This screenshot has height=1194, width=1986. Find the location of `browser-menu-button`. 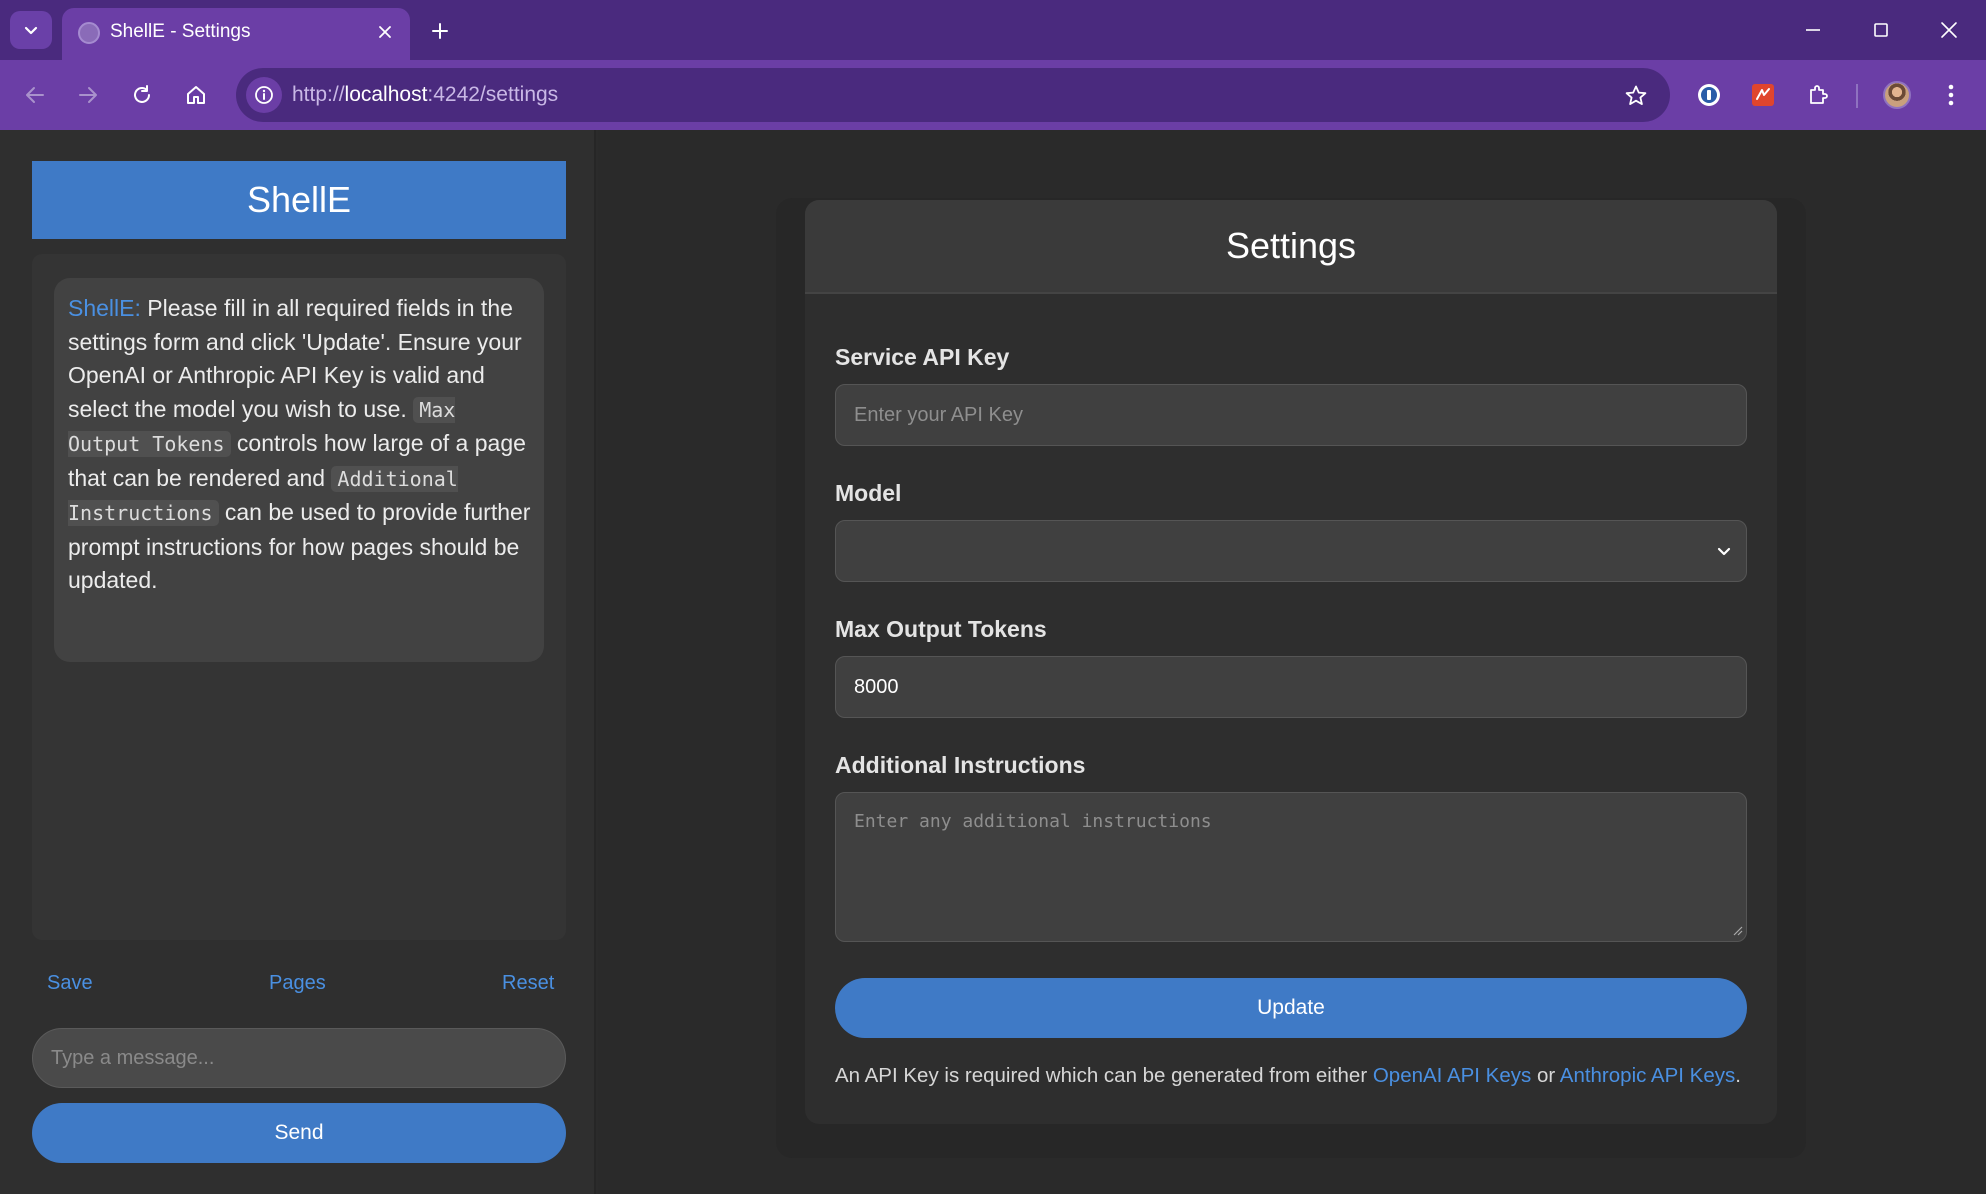

browser-menu-button is located at coordinates (1951, 95).